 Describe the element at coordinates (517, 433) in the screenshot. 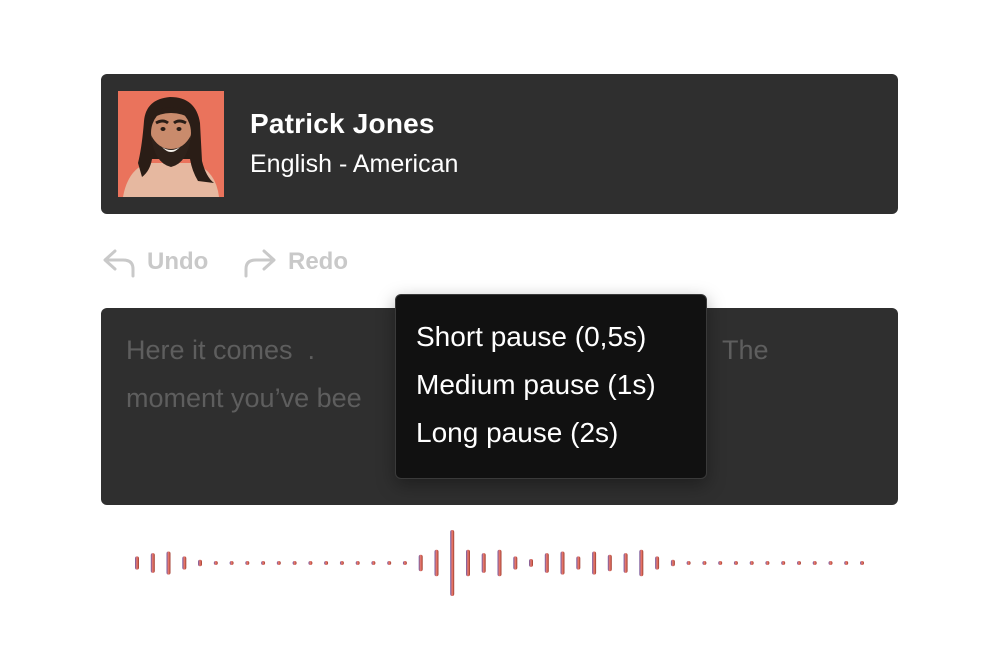

I see `pause-option-long: Long pause (2s)` at that location.